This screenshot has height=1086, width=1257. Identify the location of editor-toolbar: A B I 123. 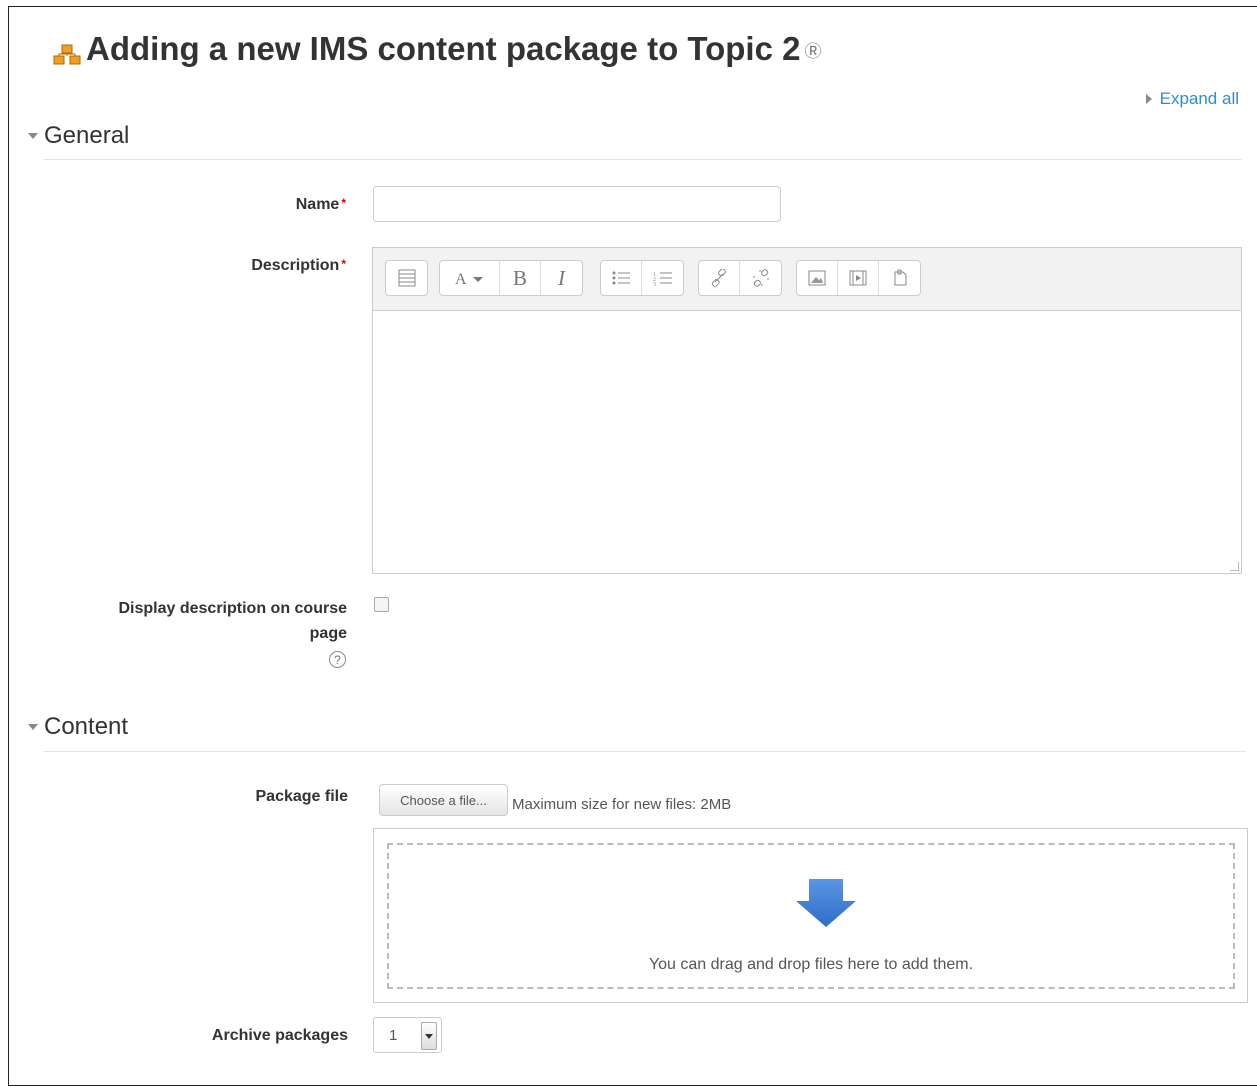
(807, 279).